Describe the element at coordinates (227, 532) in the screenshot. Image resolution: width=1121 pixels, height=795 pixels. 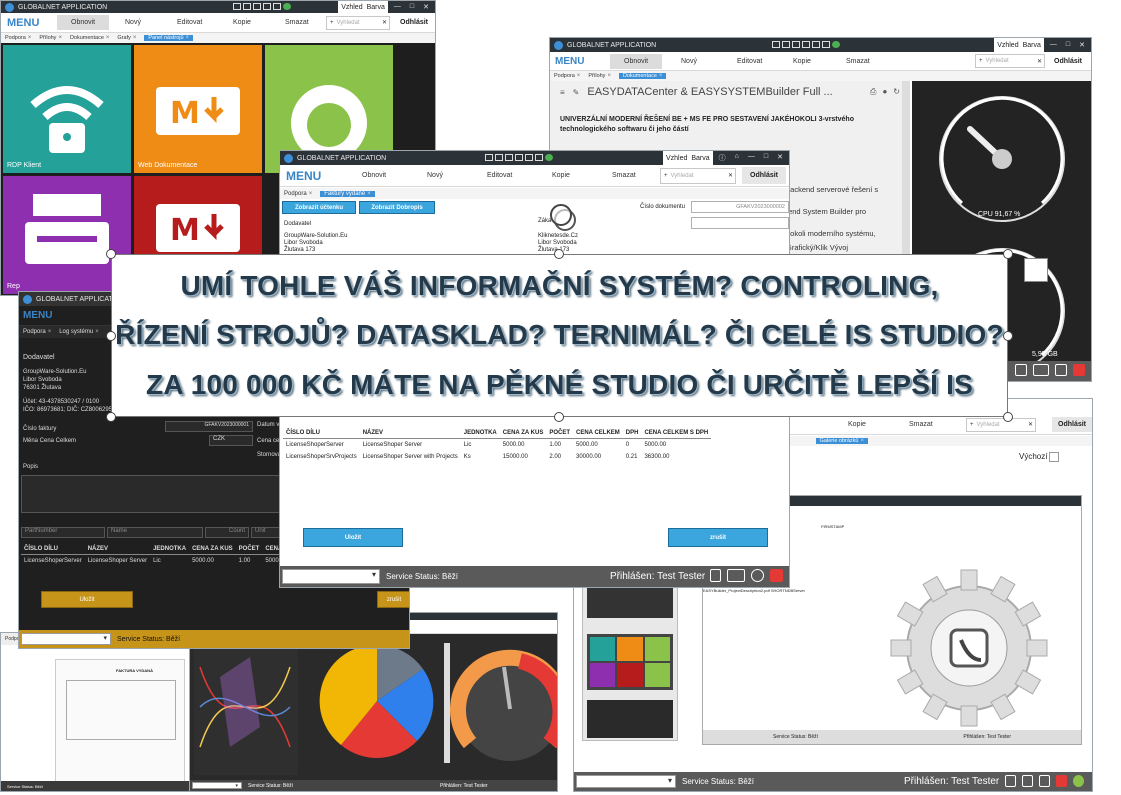
I see `count-filter-input: Count` at that location.